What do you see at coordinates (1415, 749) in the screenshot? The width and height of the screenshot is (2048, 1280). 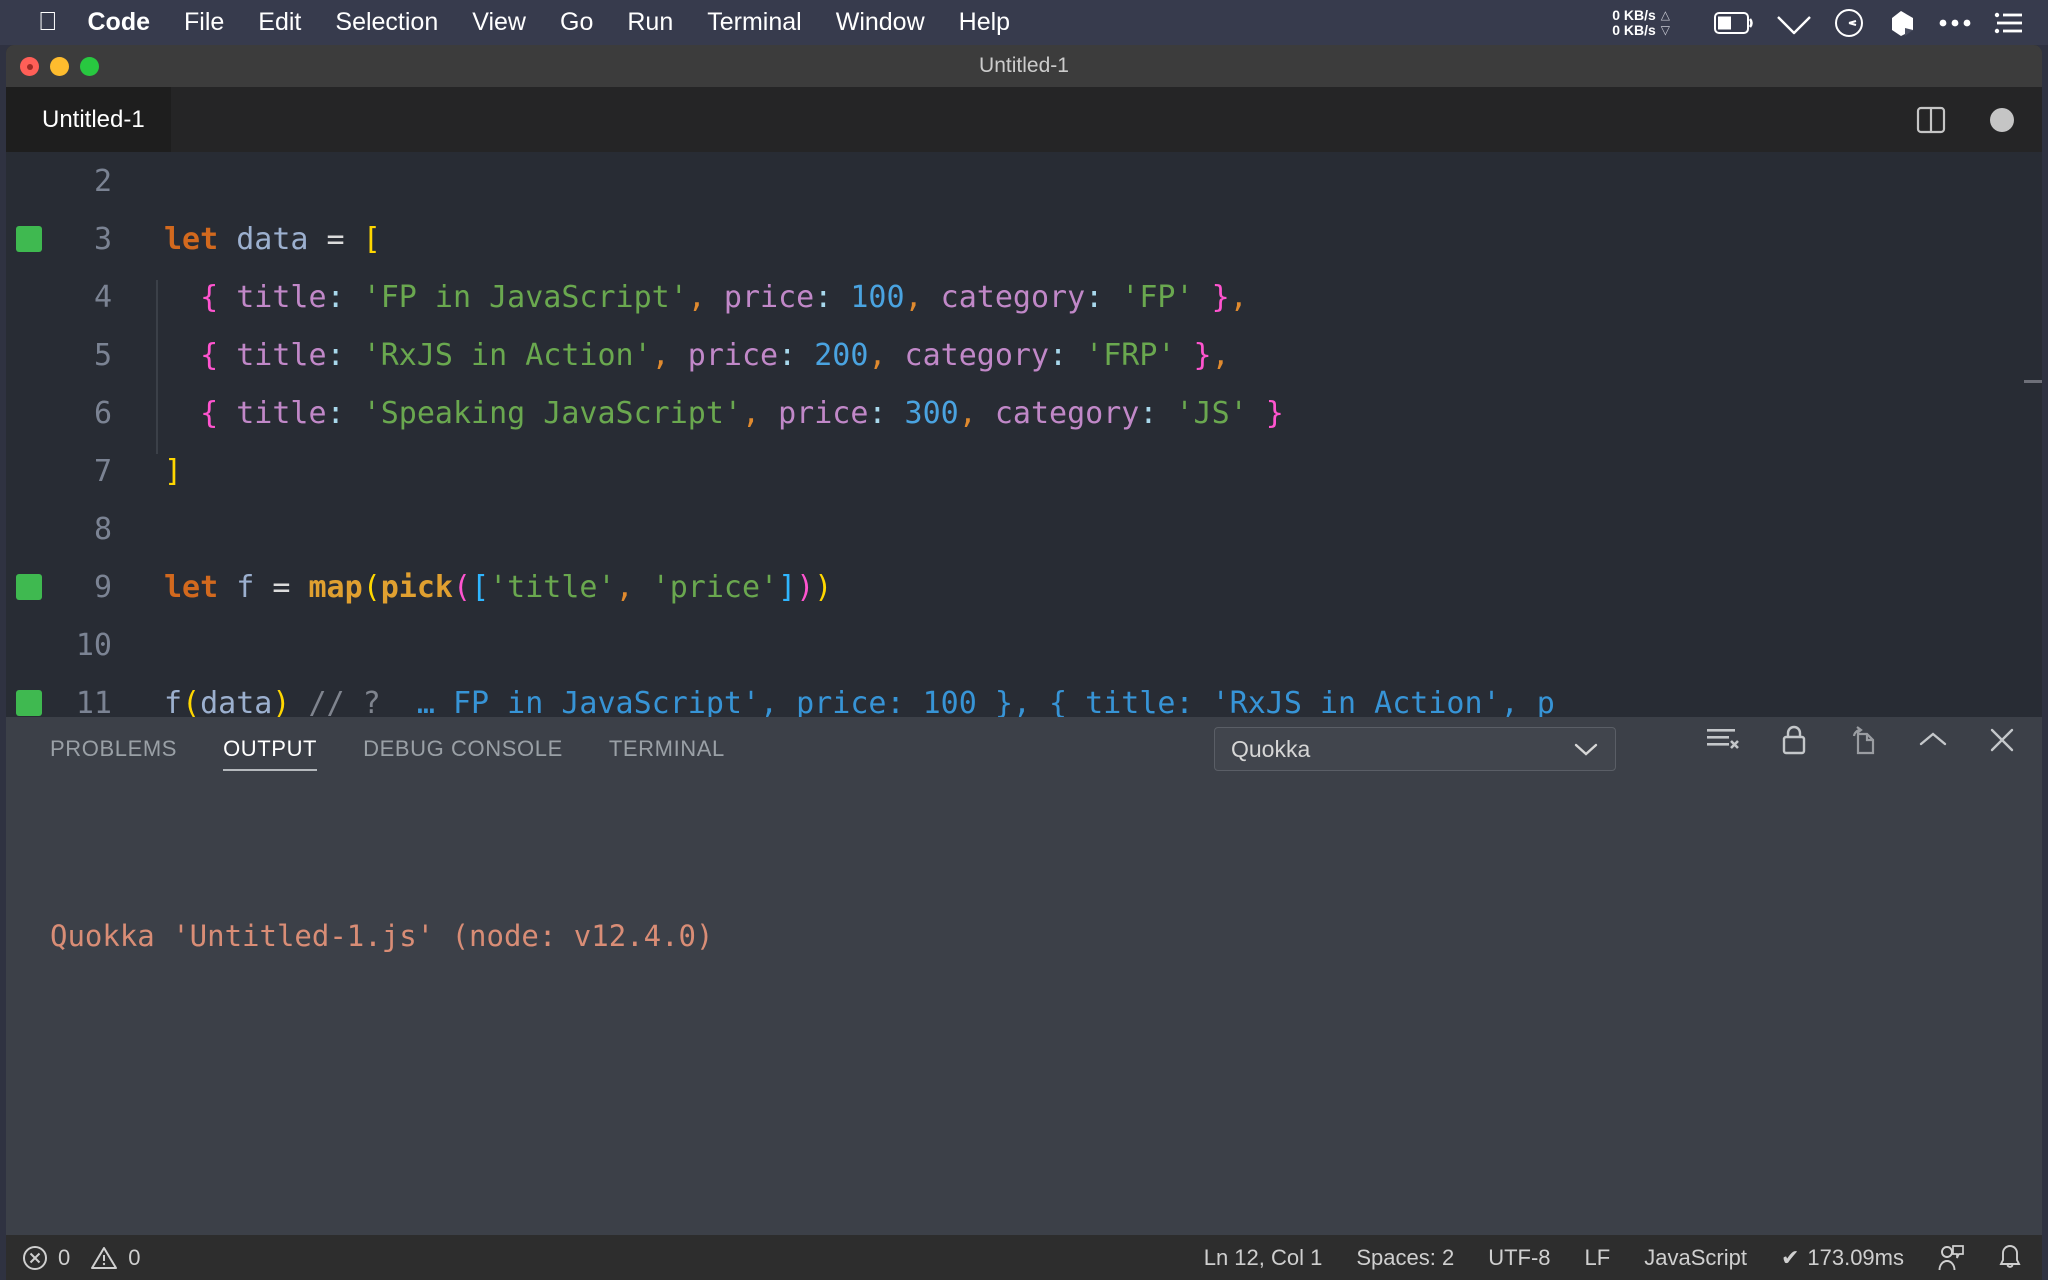 I see `output-channel-select: Quokka` at bounding box center [1415, 749].